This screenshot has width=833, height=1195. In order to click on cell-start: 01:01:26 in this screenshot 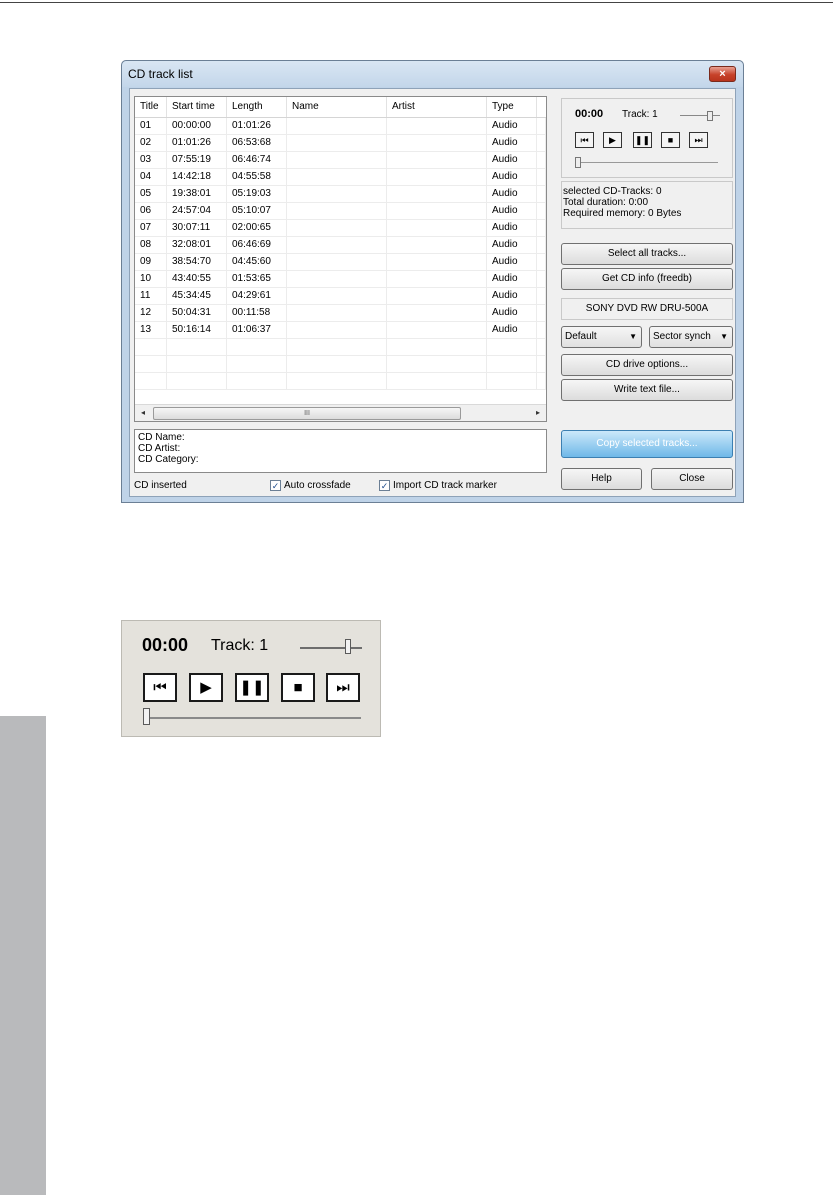, I will do `click(197, 143)`.